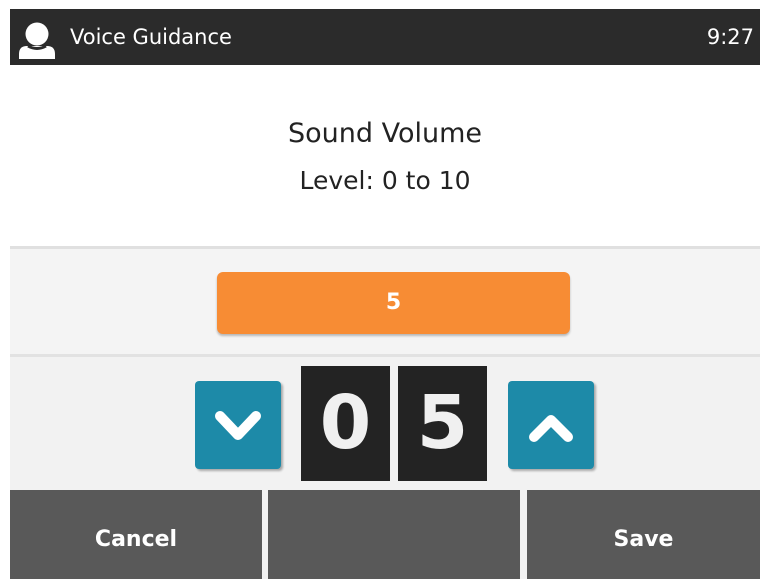 The height and width of the screenshot is (579, 769). I want to click on increase-button, so click(551, 425).